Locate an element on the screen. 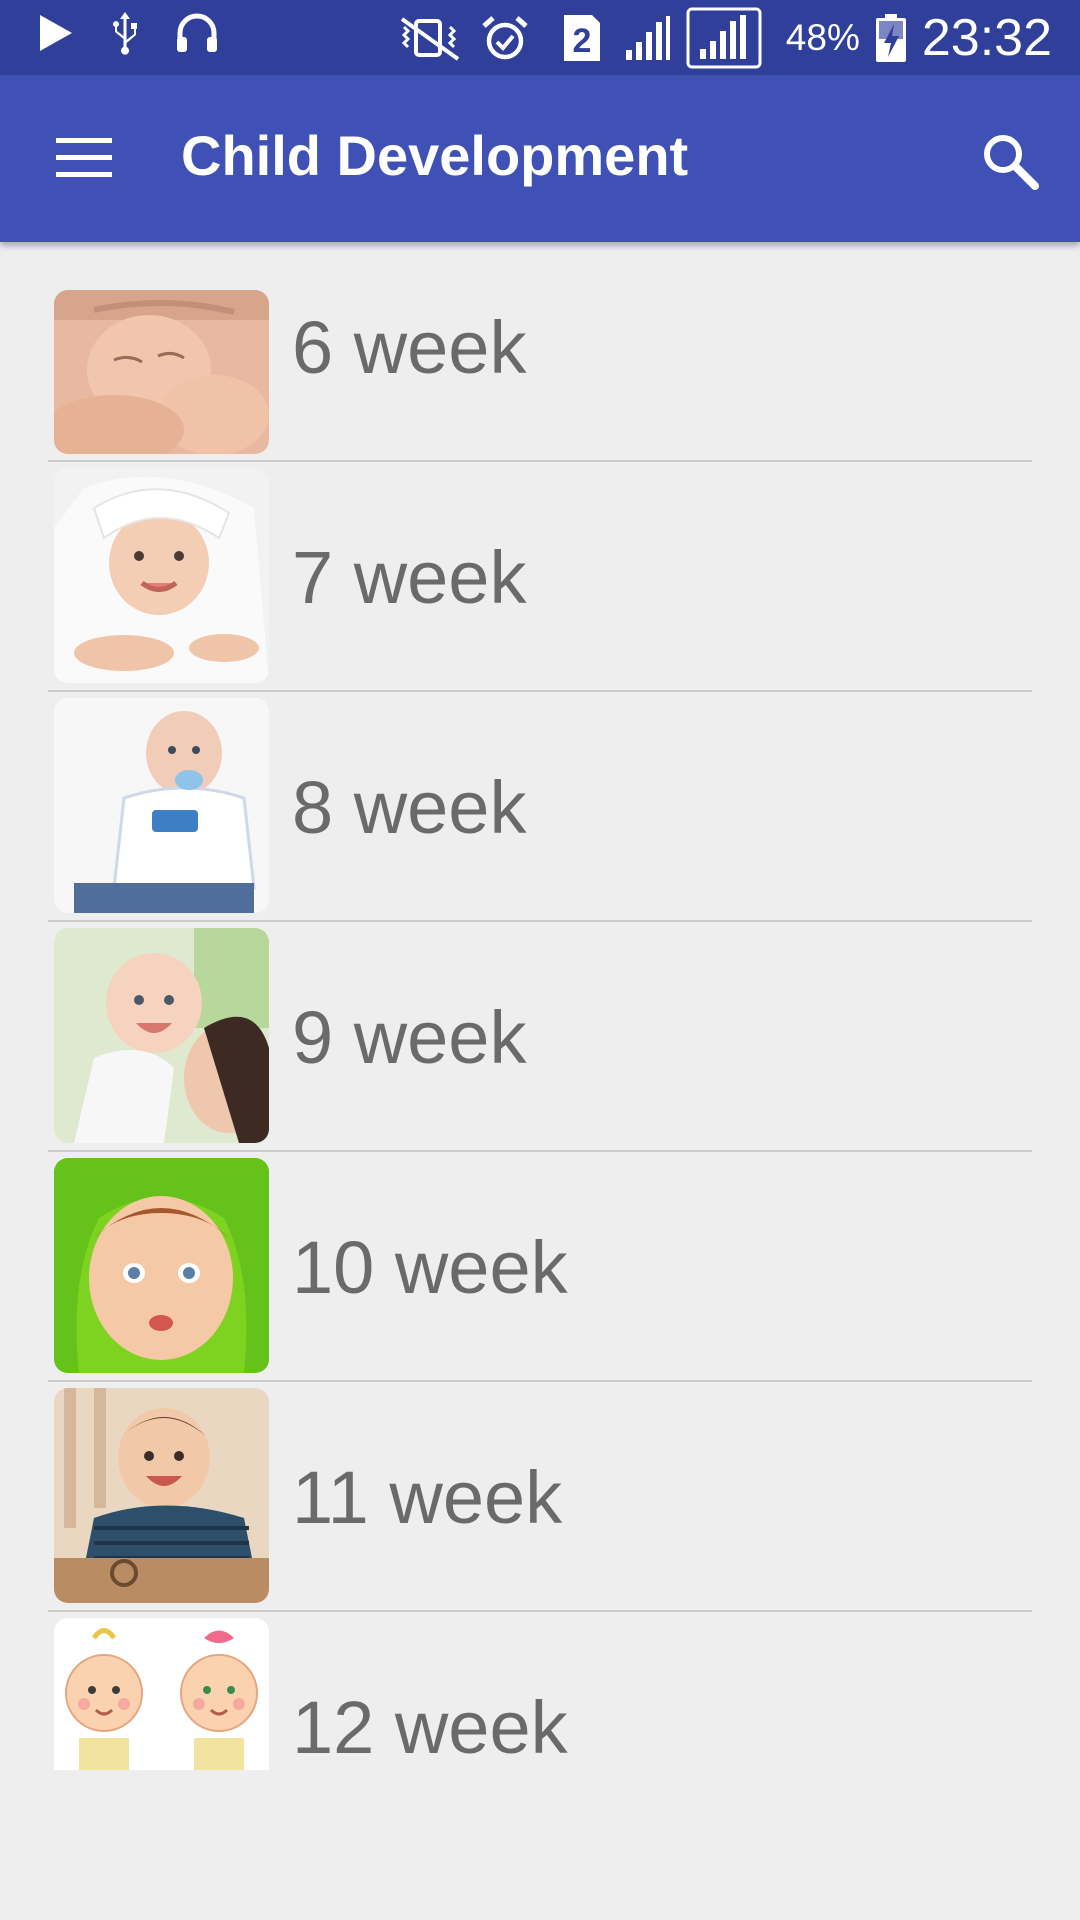 The height and width of the screenshot is (1920, 1080). baby-in-crib-photo is located at coordinates (161, 1495).